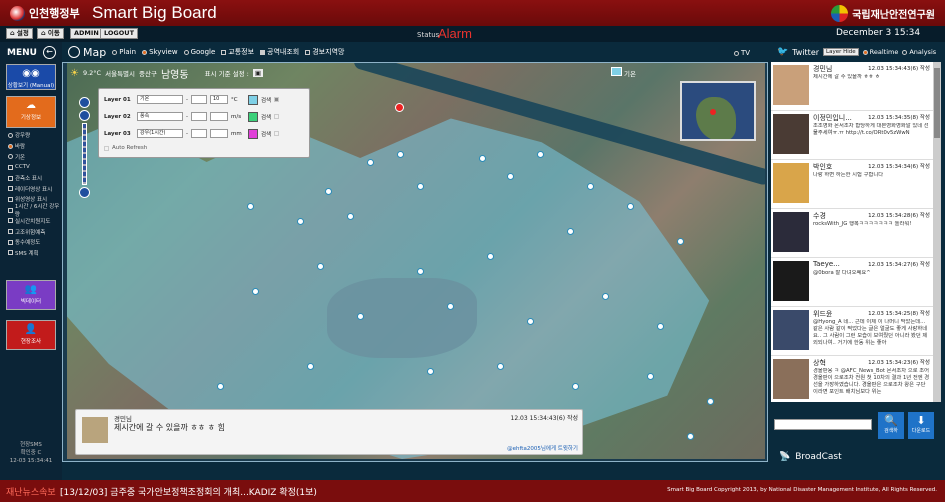  Describe the element at coordinates (277, 133) in the screenshot. I see `layer3-checkbox` at that location.